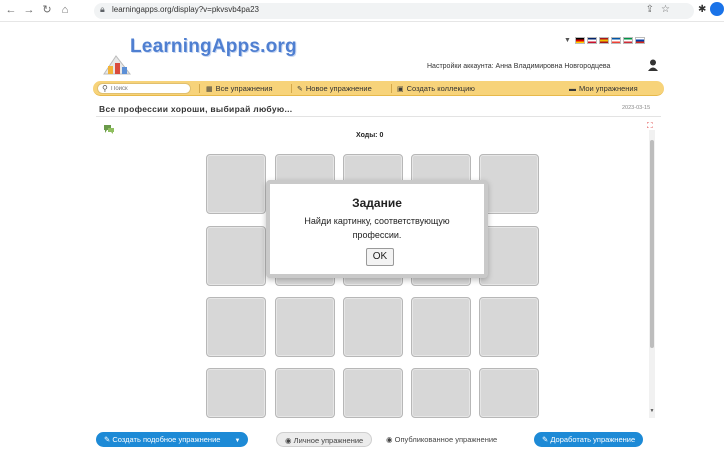  I want to click on search-box: ⚲, so click(144, 88).